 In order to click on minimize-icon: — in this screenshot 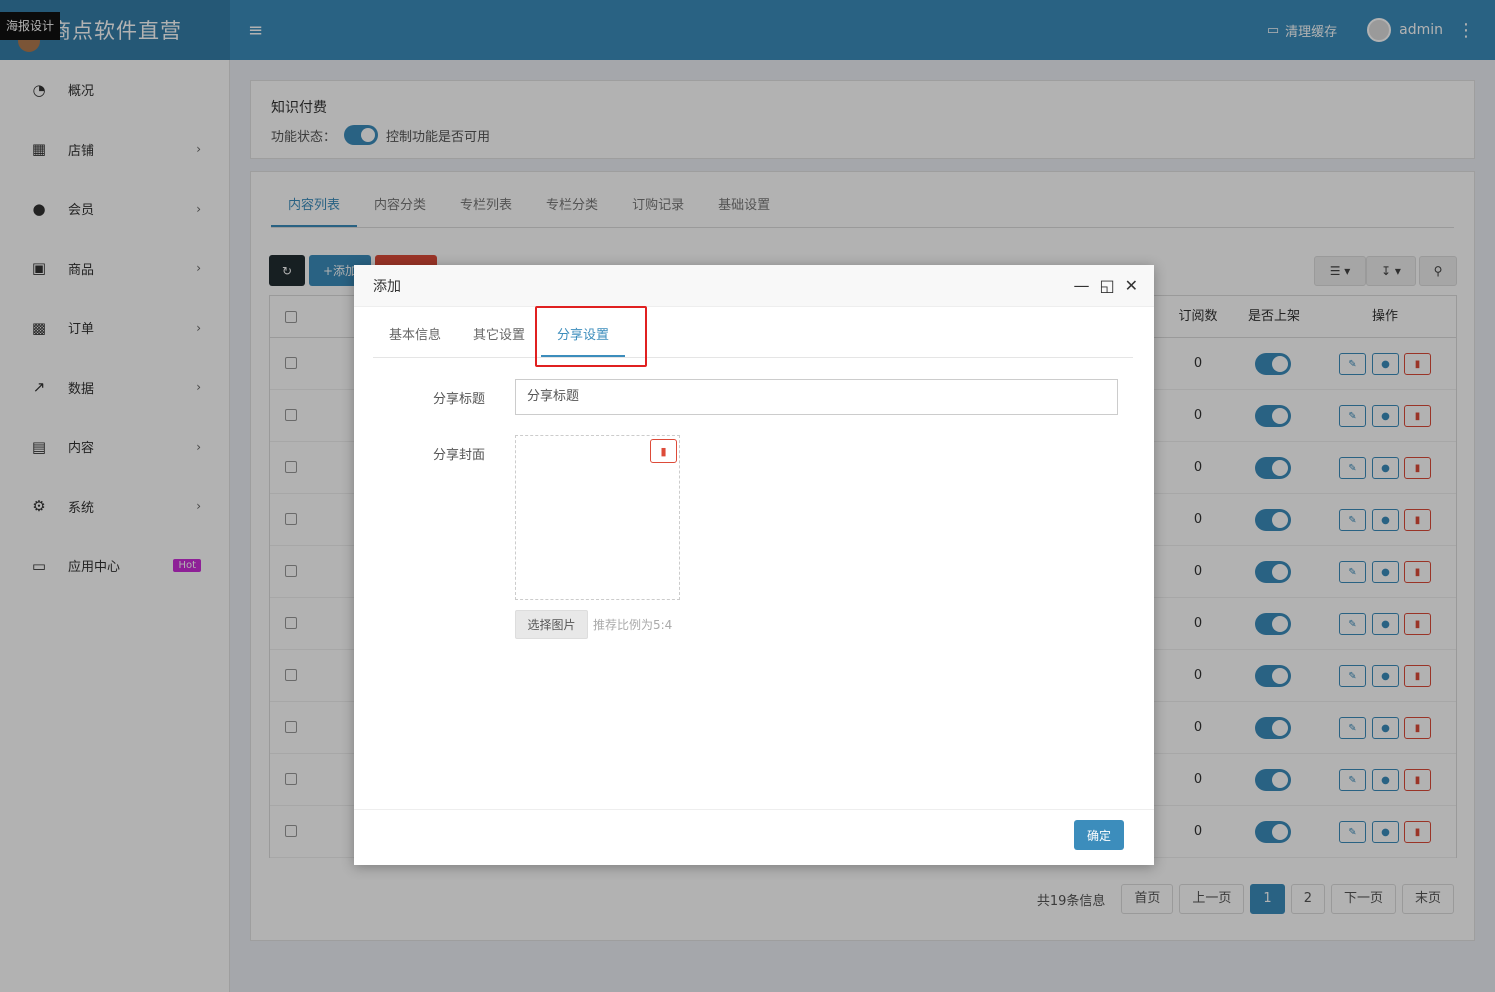, I will do `click(1081, 285)`.